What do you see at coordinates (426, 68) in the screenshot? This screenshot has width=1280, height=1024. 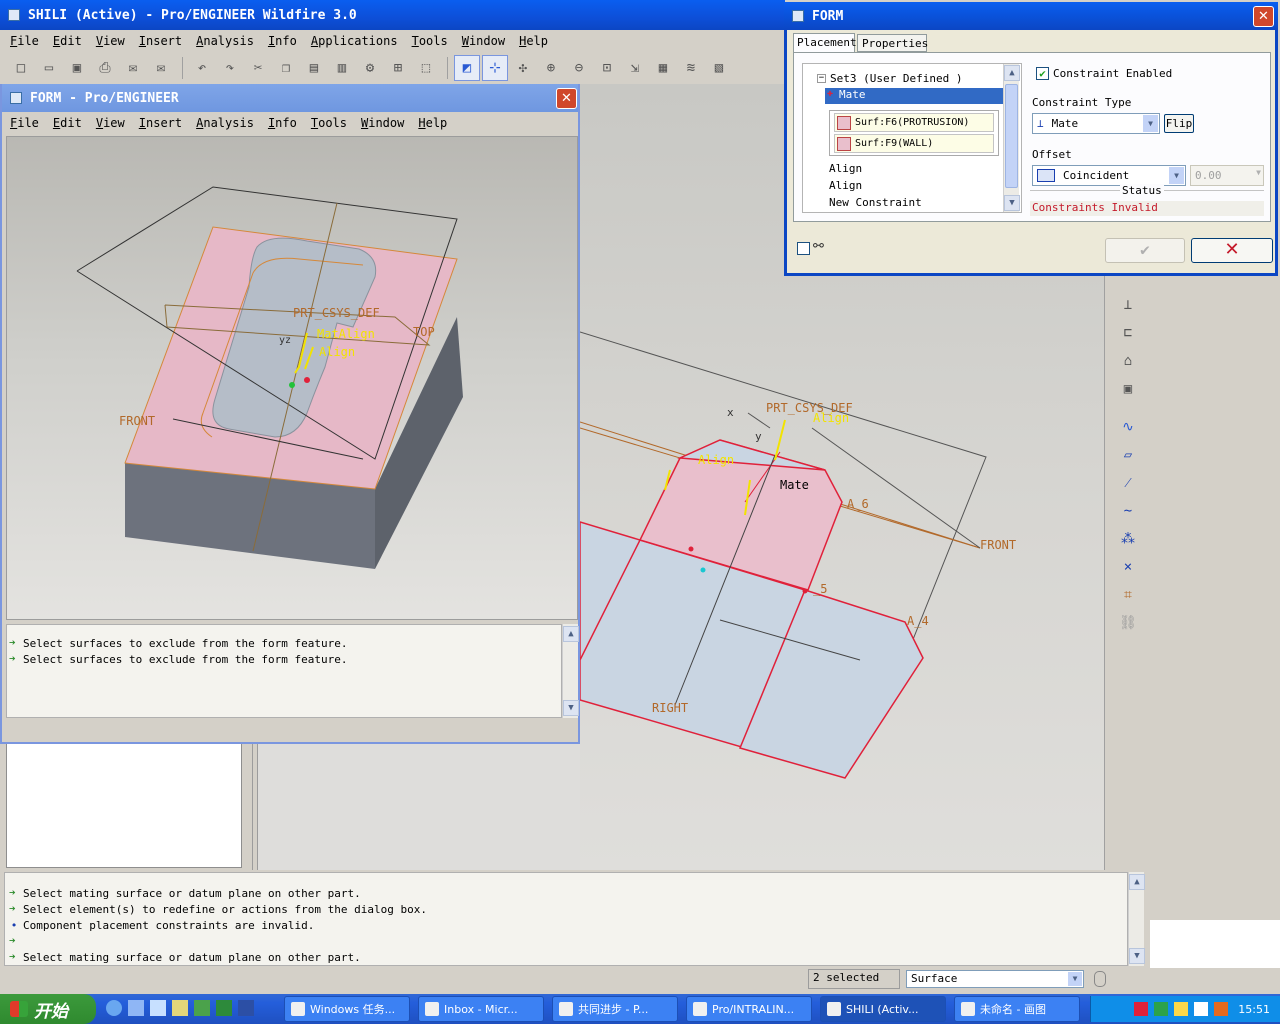 I see `select-box-icon: ⬚` at bounding box center [426, 68].